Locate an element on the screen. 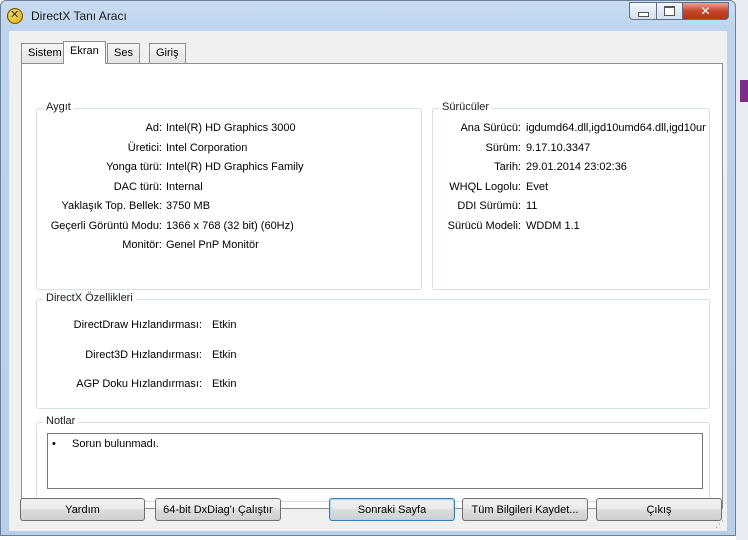  driver-row-label: Sürüm: is located at coordinates (503, 147).